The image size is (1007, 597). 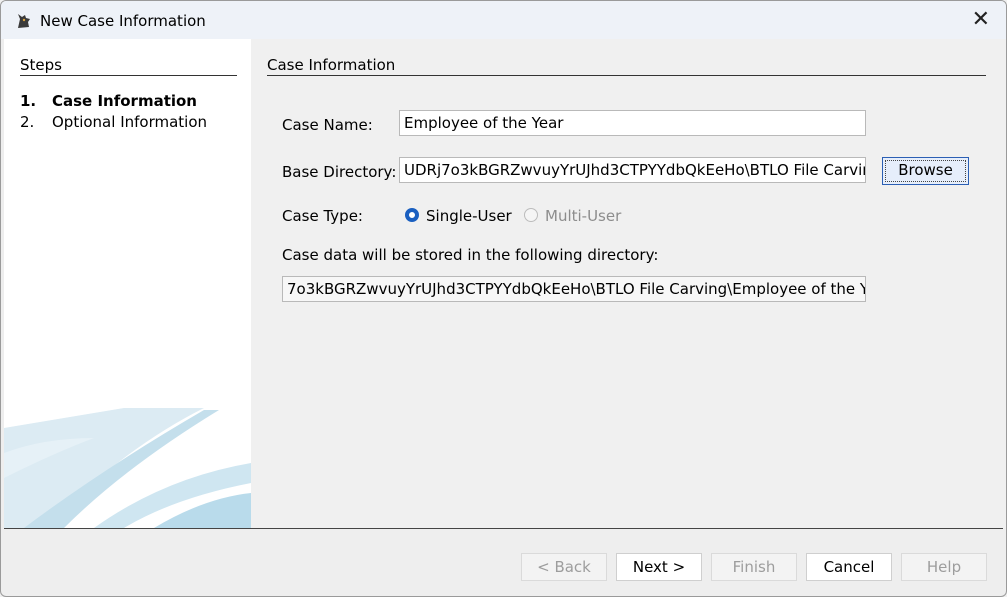 What do you see at coordinates (632, 123) in the screenshot?
I see `case-name-input: Employee of the Year` at bounding box center [632, 123].